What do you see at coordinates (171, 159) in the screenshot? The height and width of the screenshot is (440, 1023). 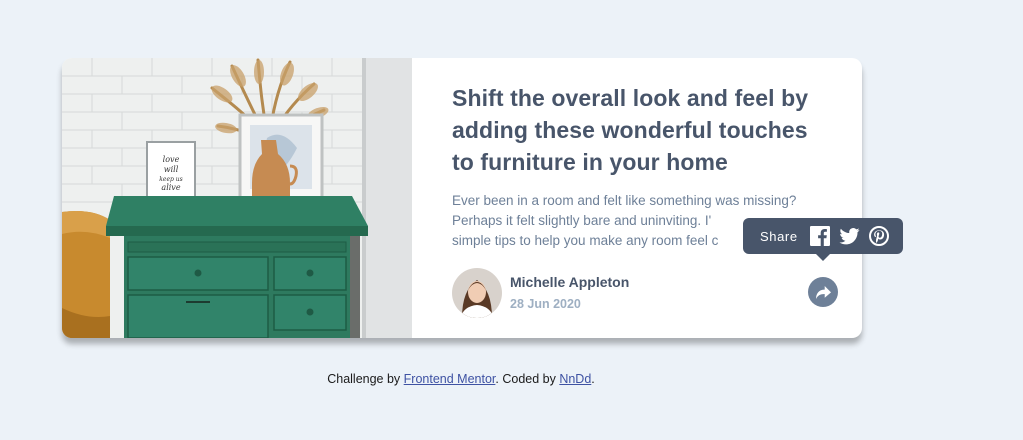 I see `frame-text-1: love` at bounding box center [171, 159].